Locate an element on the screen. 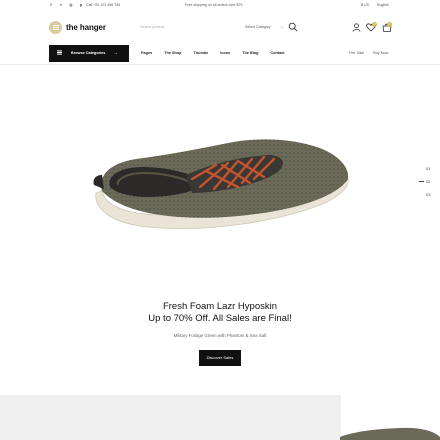 This screenshot has height=440, width=440. cart-count: 0 is located at coordinates (389, 24).